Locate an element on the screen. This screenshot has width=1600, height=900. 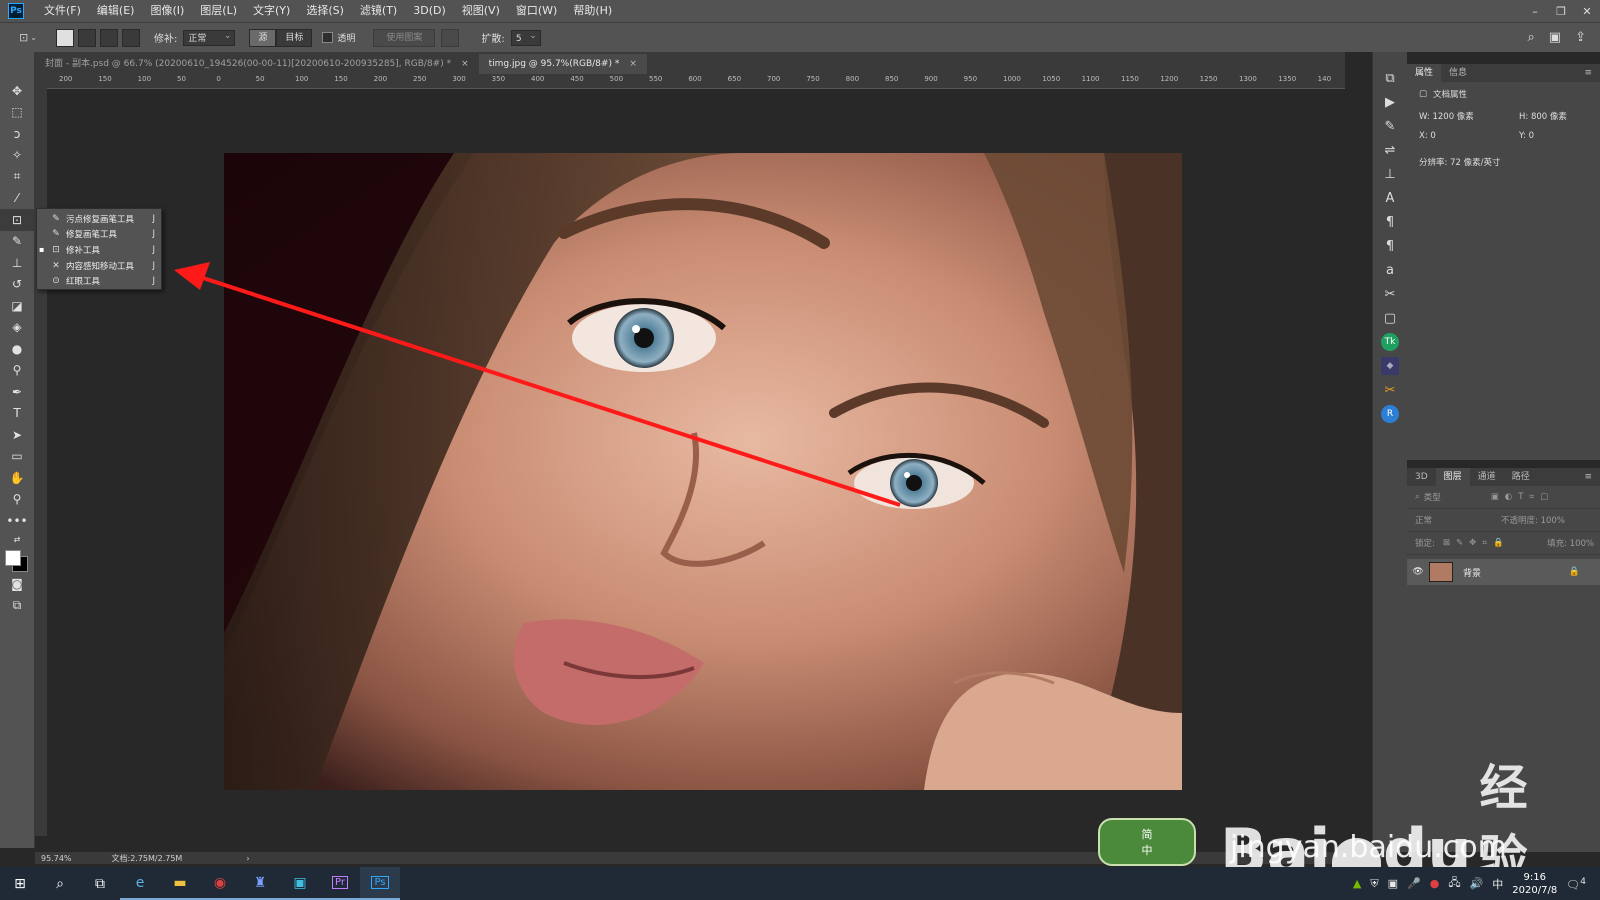
libraries-icon: ▢ is located at coordinates (1390, 318).